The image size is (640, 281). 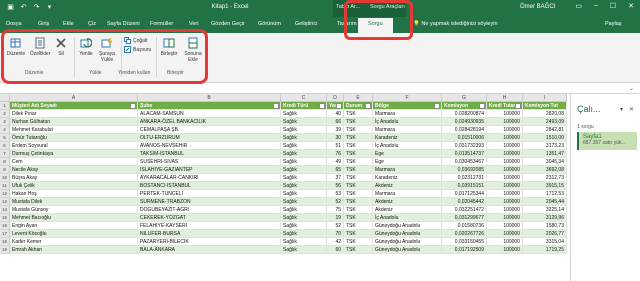 I want to click on column-header-a: A, so click(x=74, y=98).